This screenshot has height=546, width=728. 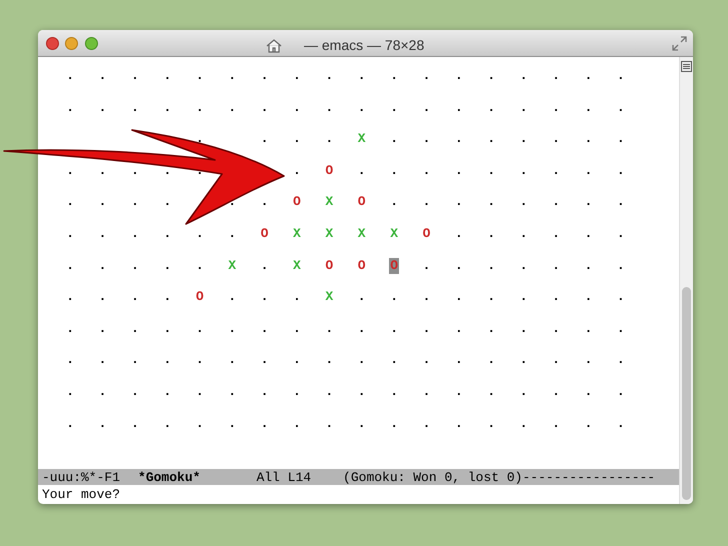 What do you see at coordinates (686, 66) in the screenshot?
I see `split-icon` at bounding box center [686, 66].